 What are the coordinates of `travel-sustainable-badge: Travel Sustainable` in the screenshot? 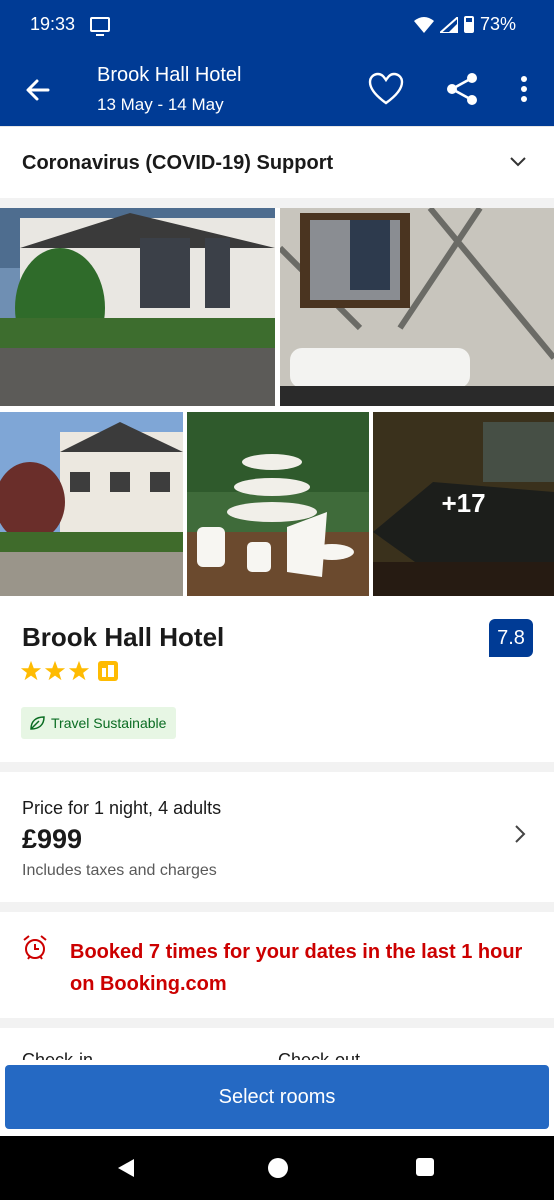 It's located at (99, 723).